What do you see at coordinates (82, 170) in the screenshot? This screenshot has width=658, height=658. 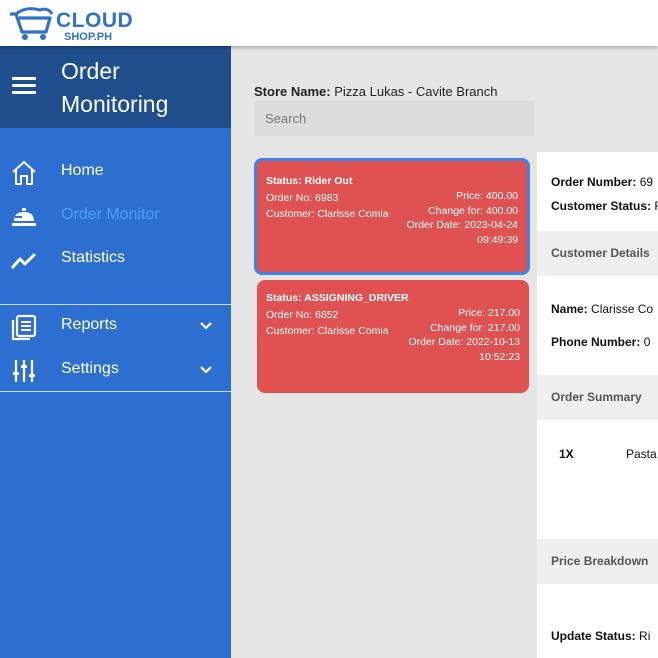 I see `sidebar-item-label: Home` at bounding box center [82, 170].